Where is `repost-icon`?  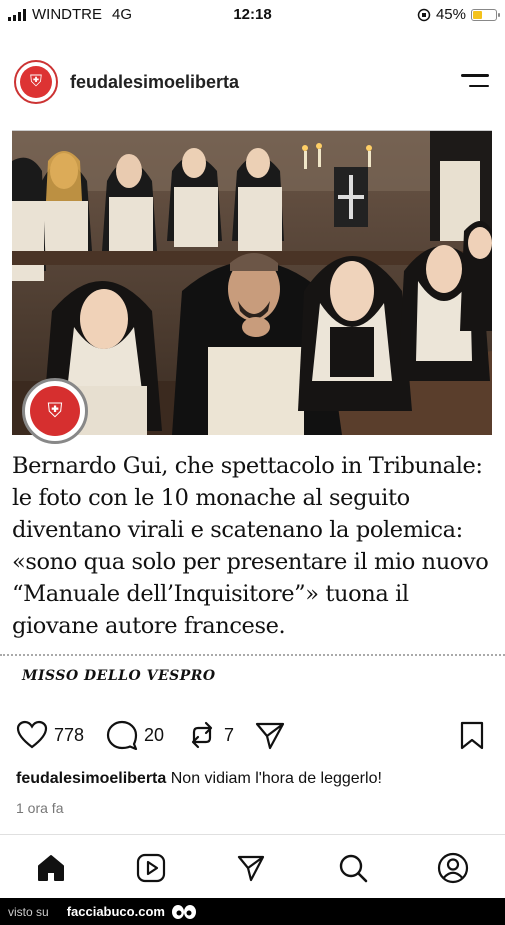 repost-icon is located at coordinates (202, 735).